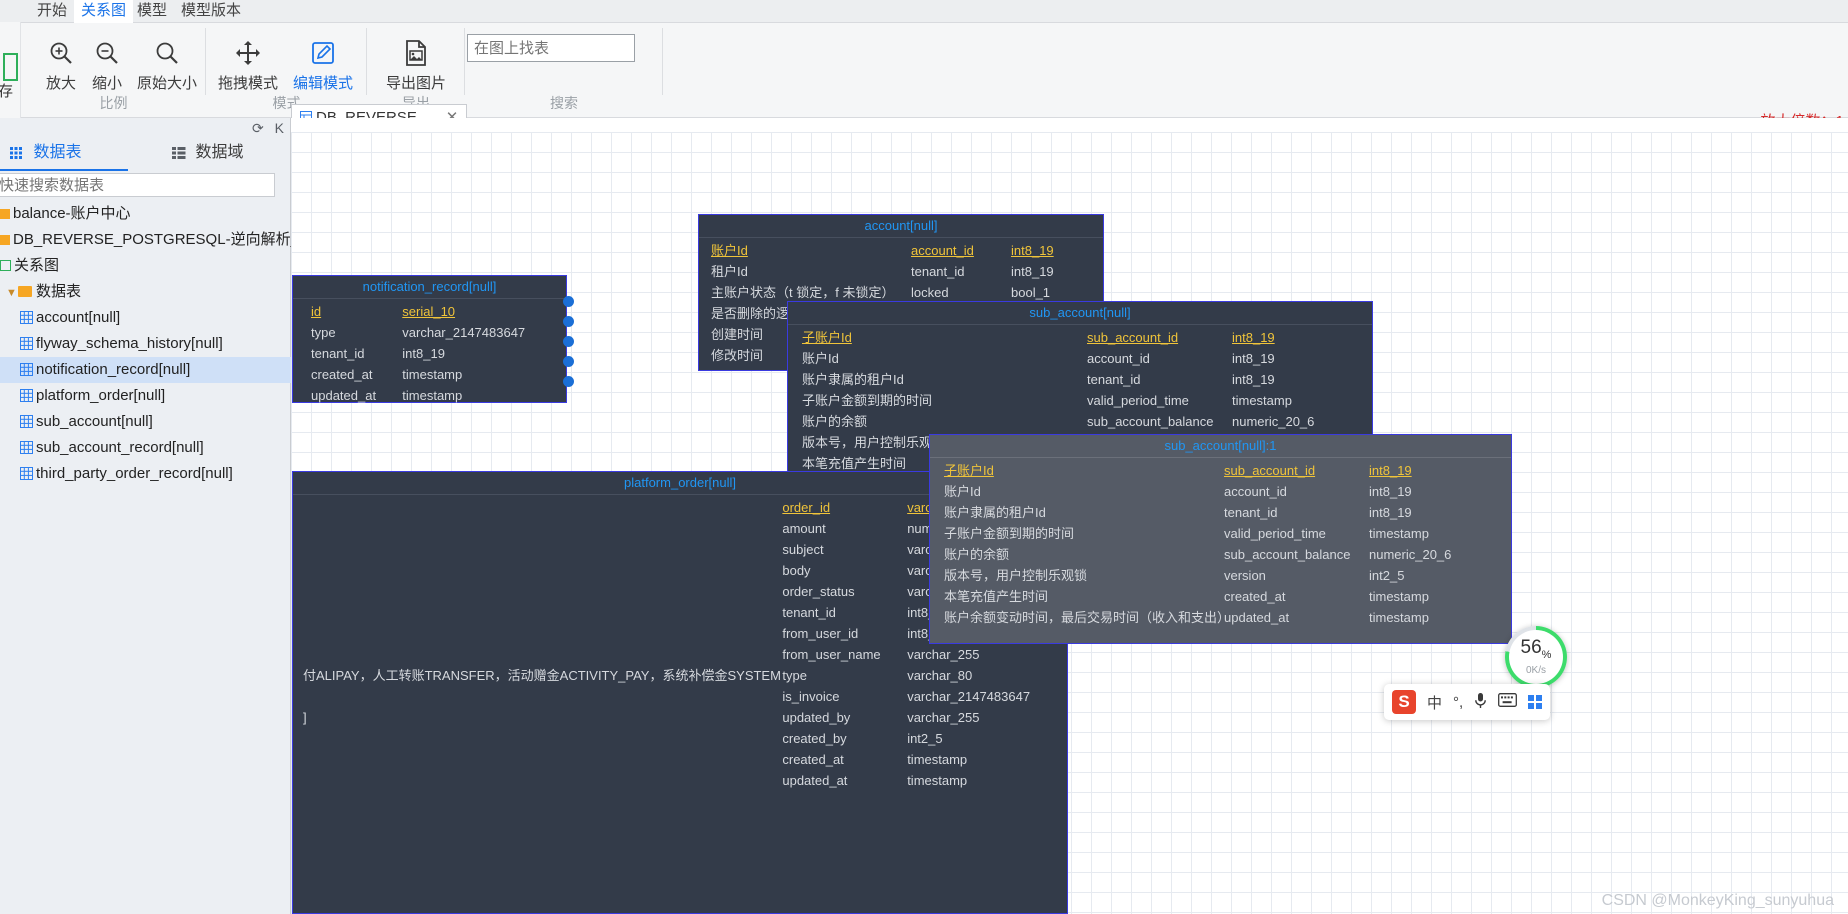 The image size is (1848, 914). I want to click on tree-item-table: notification_record[null], so click(145, 370).